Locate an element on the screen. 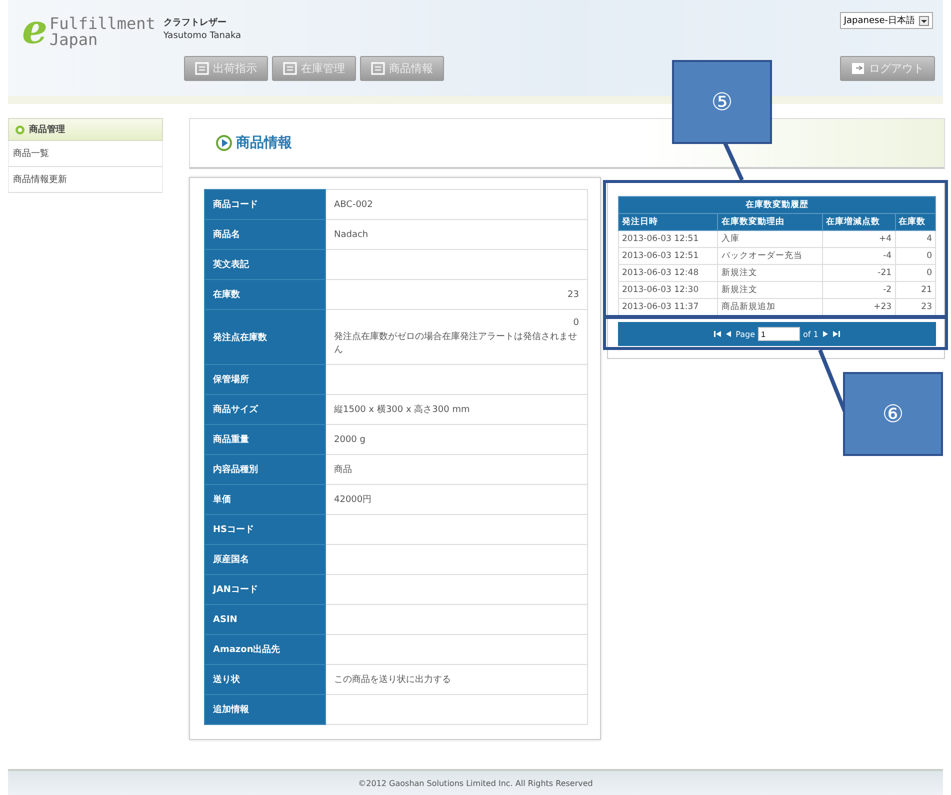 The height and width of the screenshot is (795, 951). field-value: 42000円 is located at coordinates (457, 499).